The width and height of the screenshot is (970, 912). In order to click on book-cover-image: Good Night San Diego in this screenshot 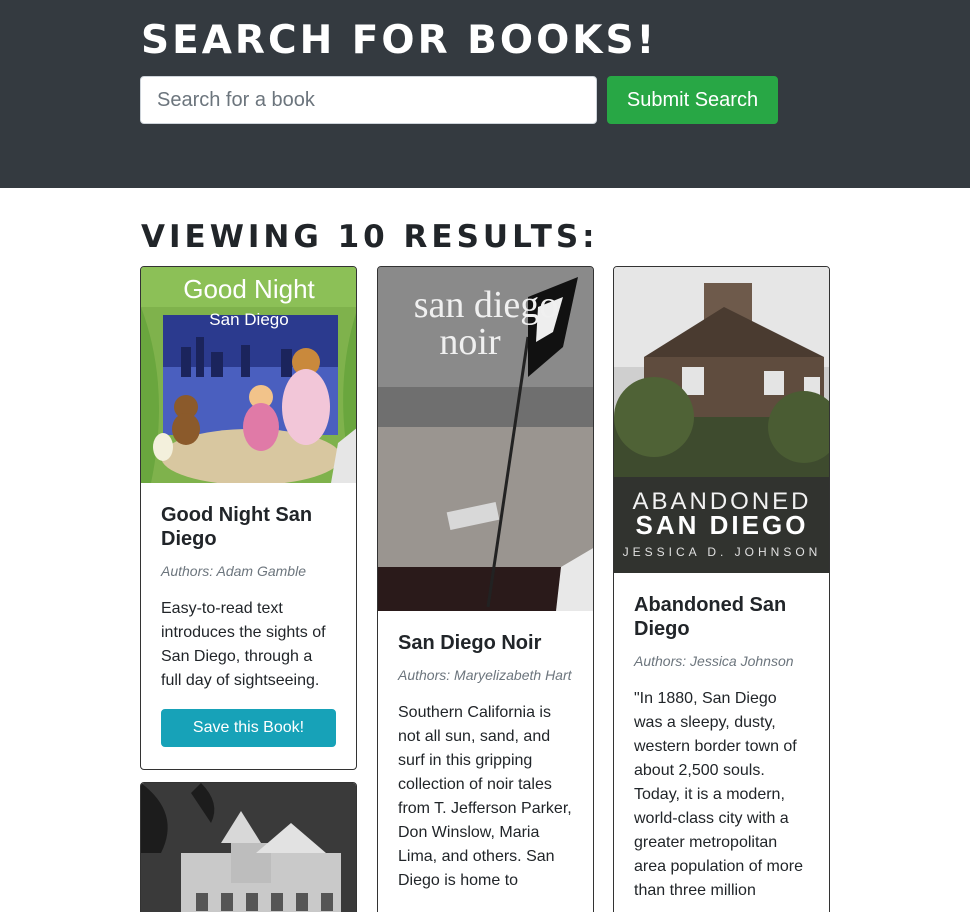, I will do `click(248, 375)`.